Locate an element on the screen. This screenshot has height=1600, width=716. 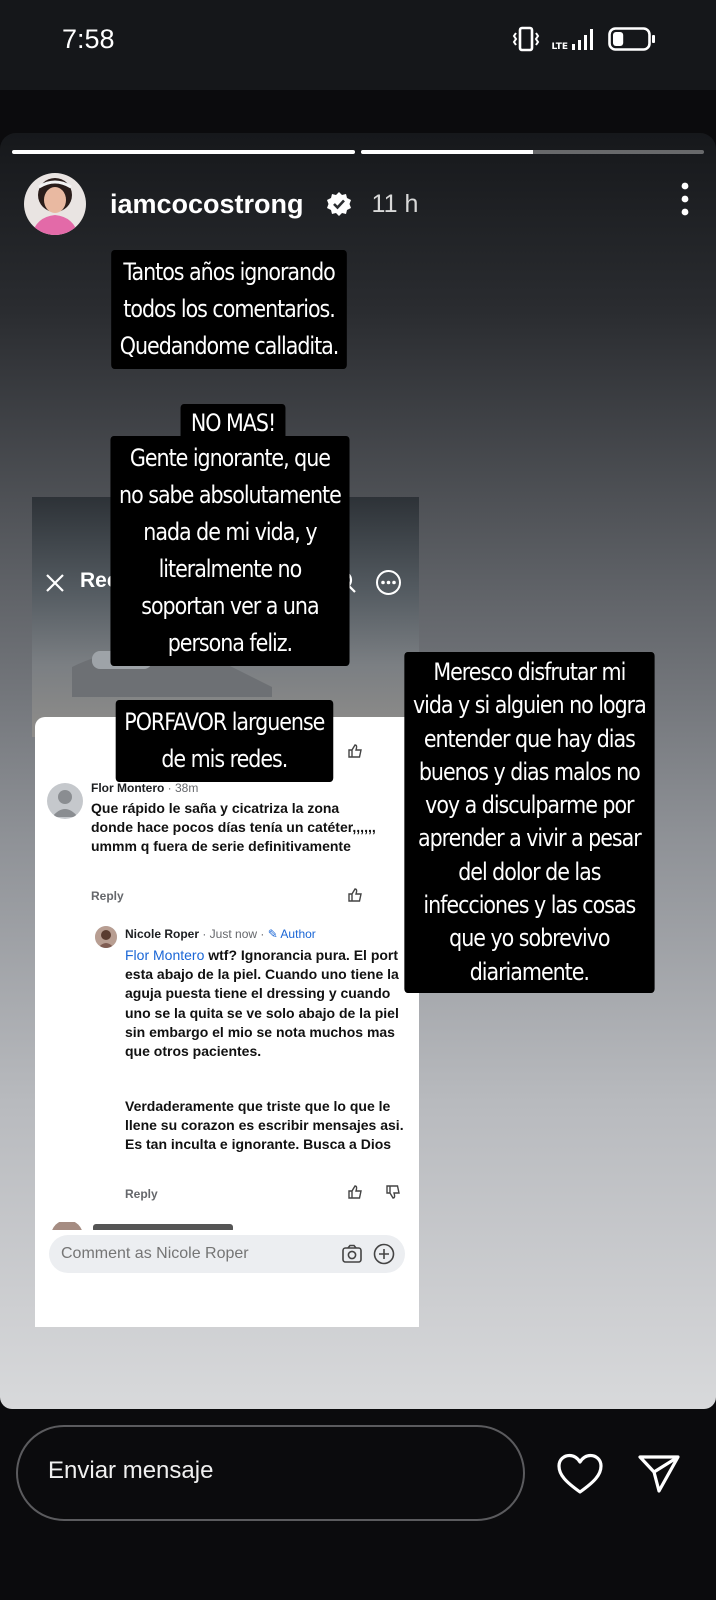
story-text-line: PORFAVOR larguense is located at coordinates (224, 722).